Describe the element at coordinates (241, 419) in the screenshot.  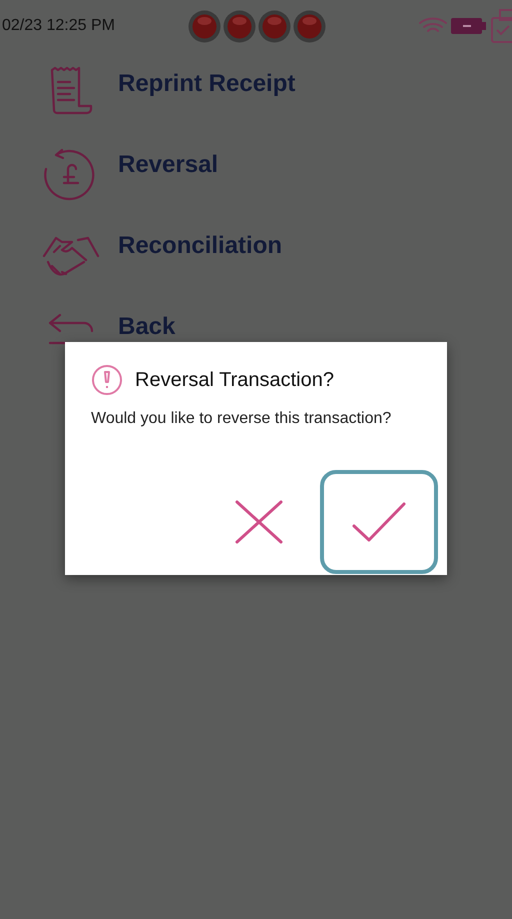
I see `dialog-message: Would you like to reverse this transaction?` at that location.